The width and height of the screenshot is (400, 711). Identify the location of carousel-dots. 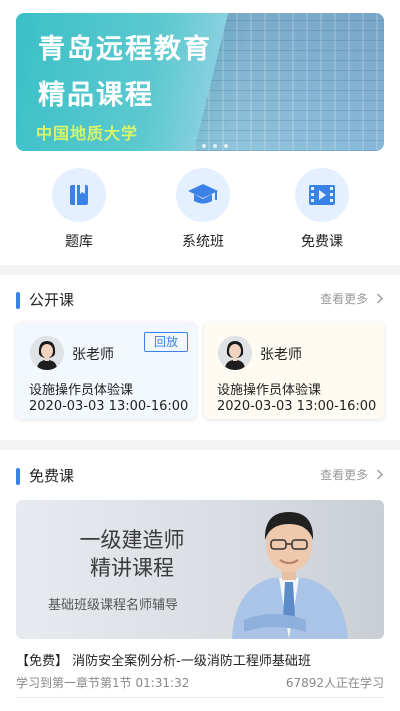
(215, 146).